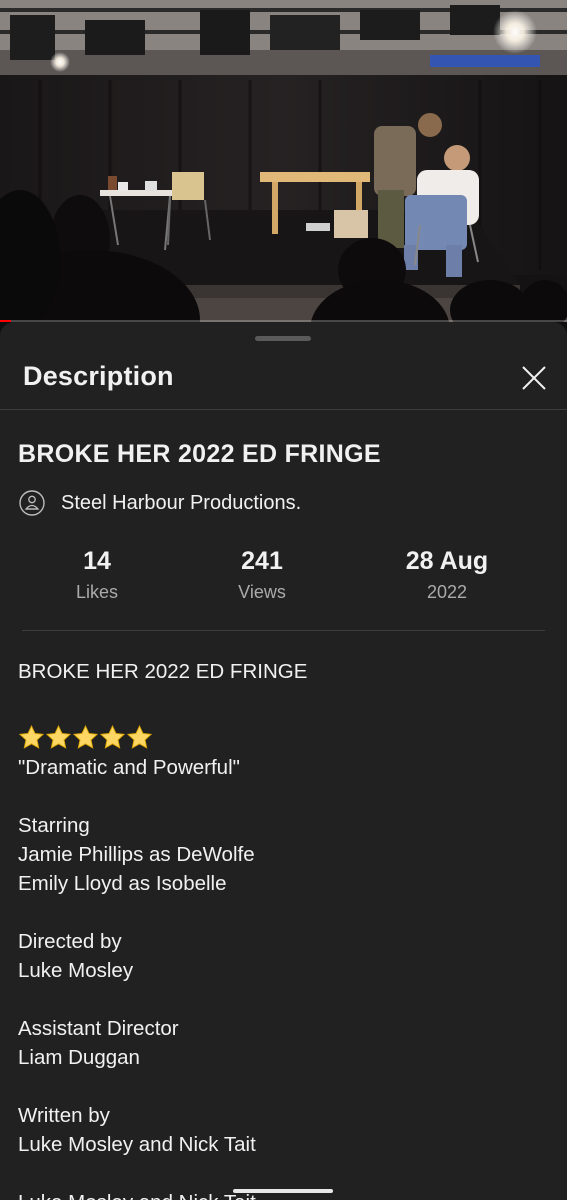  Describe the element at coordinates (283, 734) in the screenshot. I see `rating-stars` at that location.